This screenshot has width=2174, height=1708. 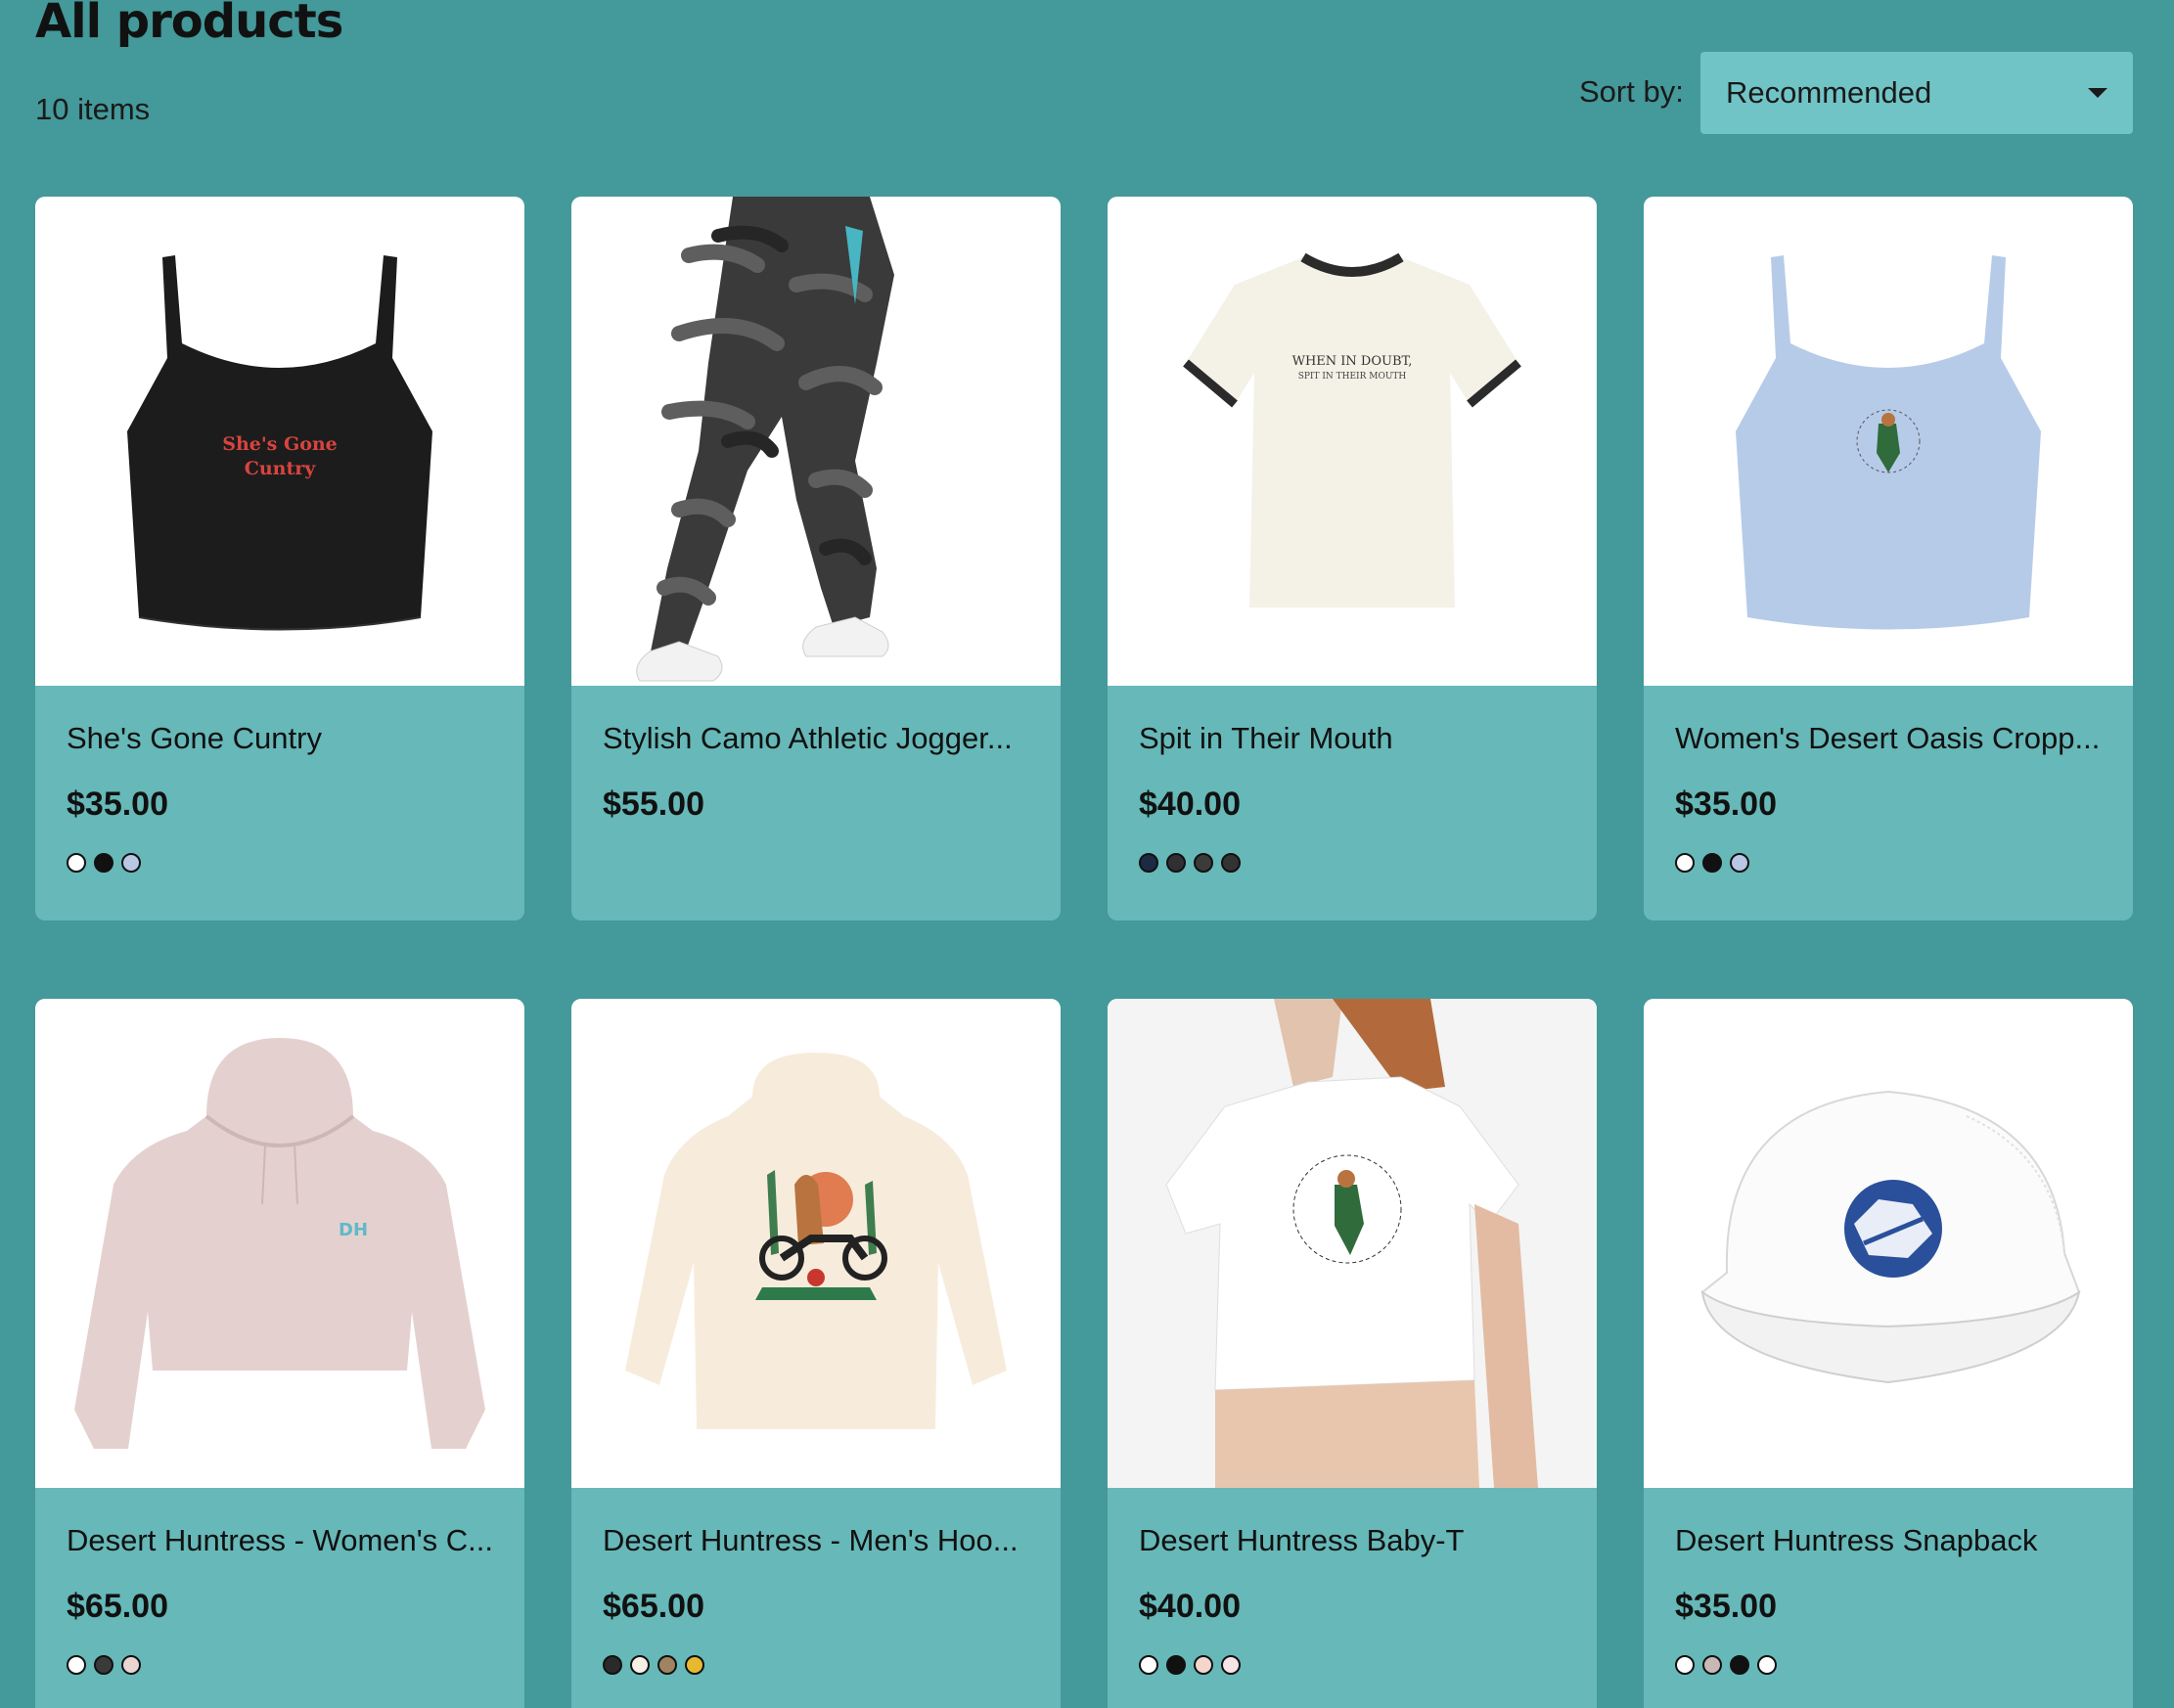 I want to click on product-card: Women's Desert Oasis Cropp... $35.00, so click(x=1888, y=559).